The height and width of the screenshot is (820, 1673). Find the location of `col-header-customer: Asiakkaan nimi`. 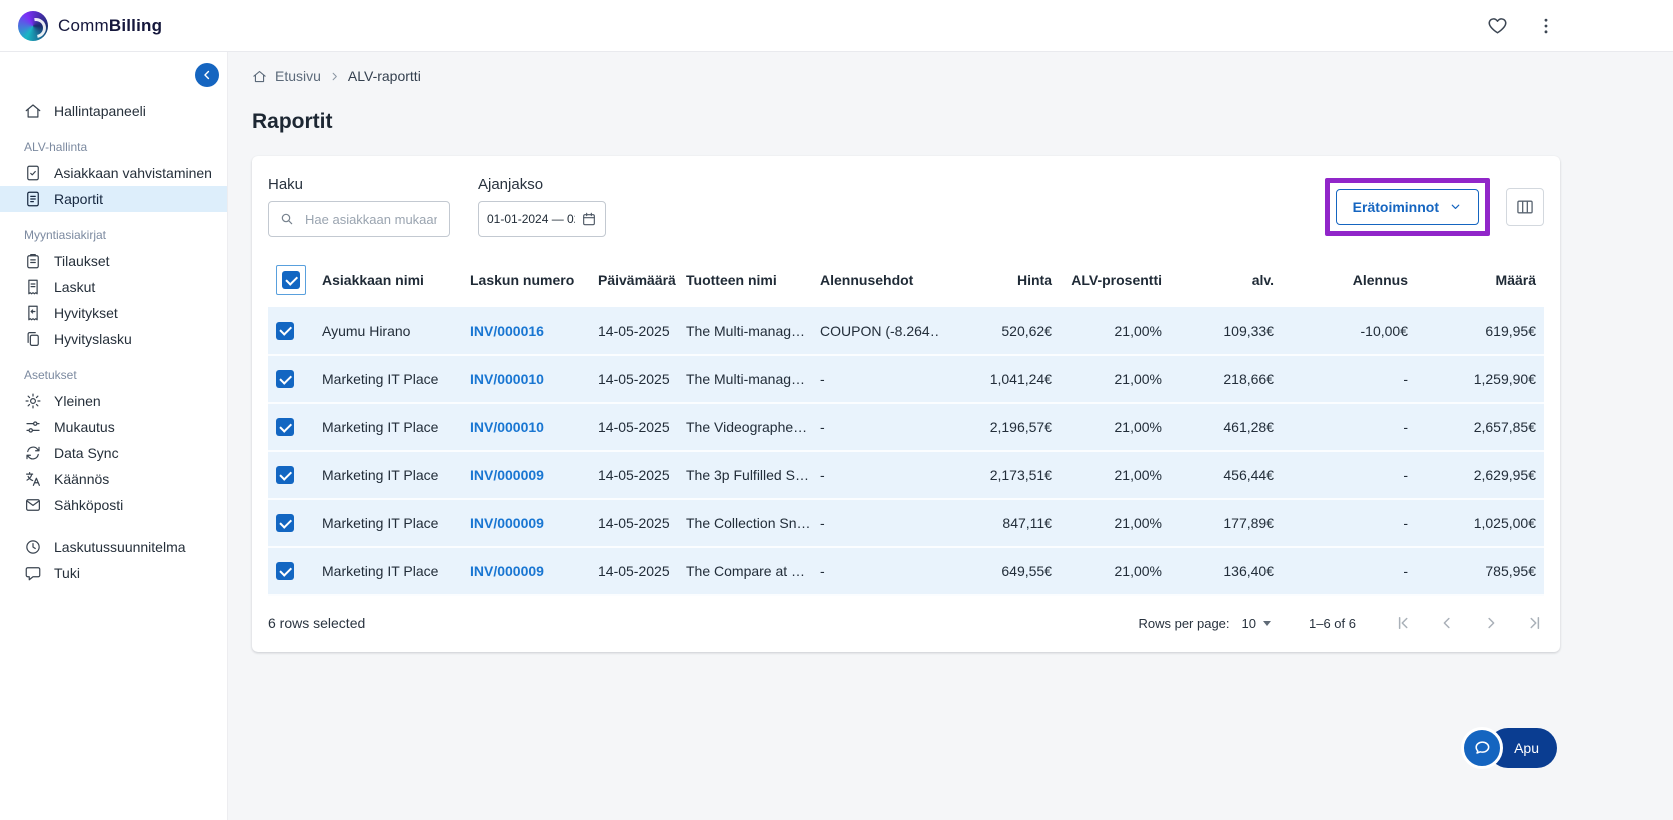

col-header-customer: Asiakkaan nimi is located at coordinates (373, 280).